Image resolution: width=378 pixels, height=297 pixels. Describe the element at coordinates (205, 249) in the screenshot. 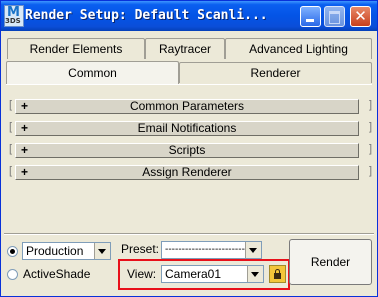

I see `preset-dropdown-value: ------------------------` at that location.